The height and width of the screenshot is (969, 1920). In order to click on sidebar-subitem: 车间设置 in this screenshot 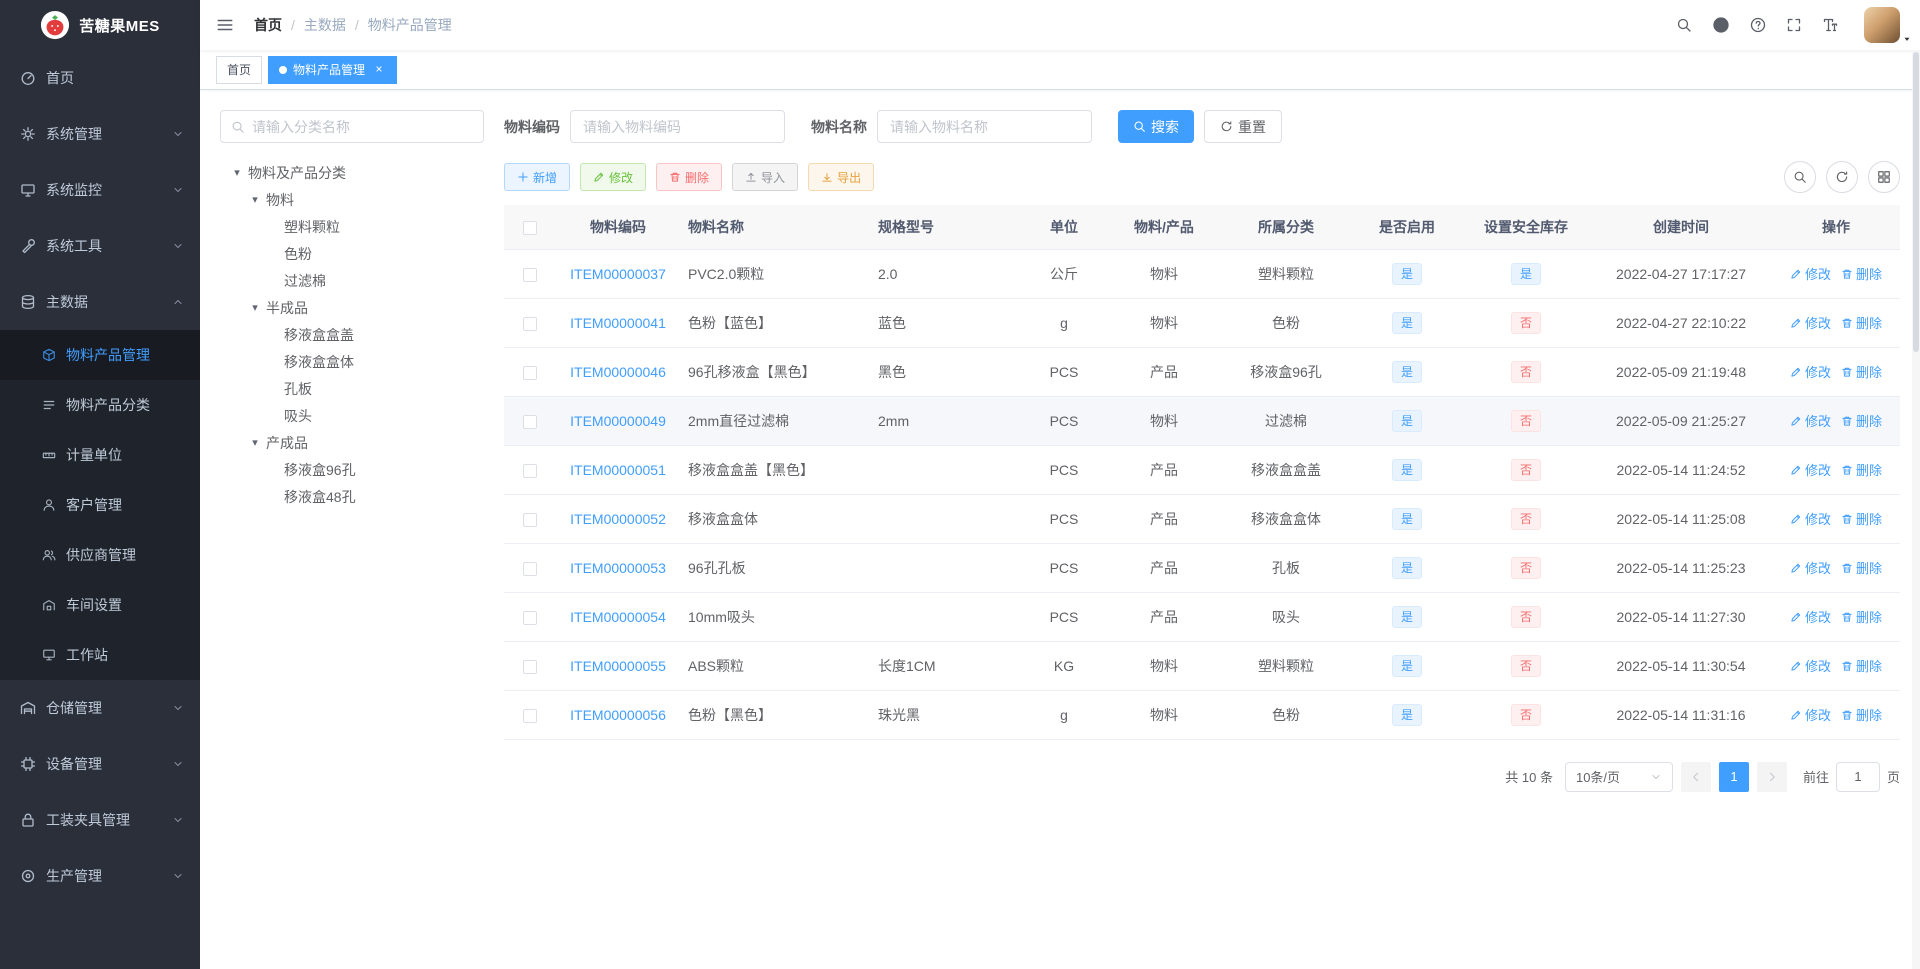, I will do `click(100, 605)`.